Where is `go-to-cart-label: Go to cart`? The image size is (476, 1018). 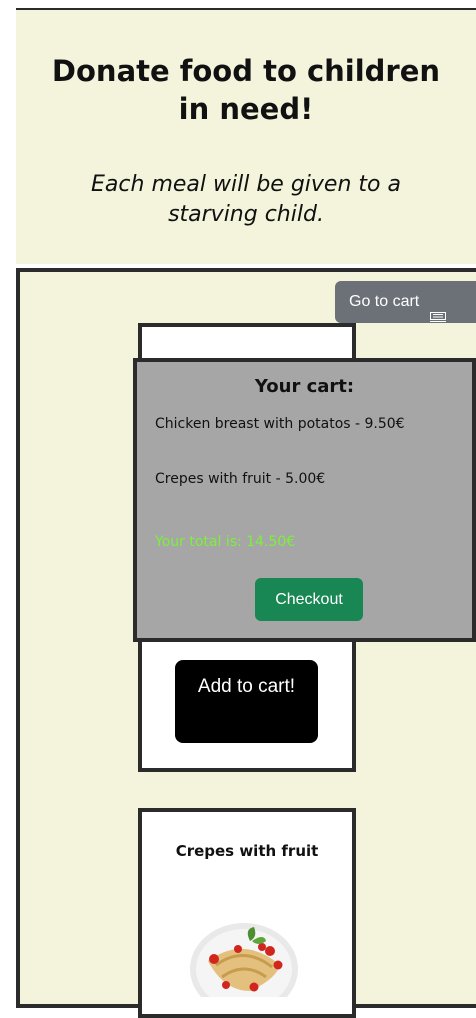 go-to-cart-label: Go to cart is located at coordinates (384, 301).